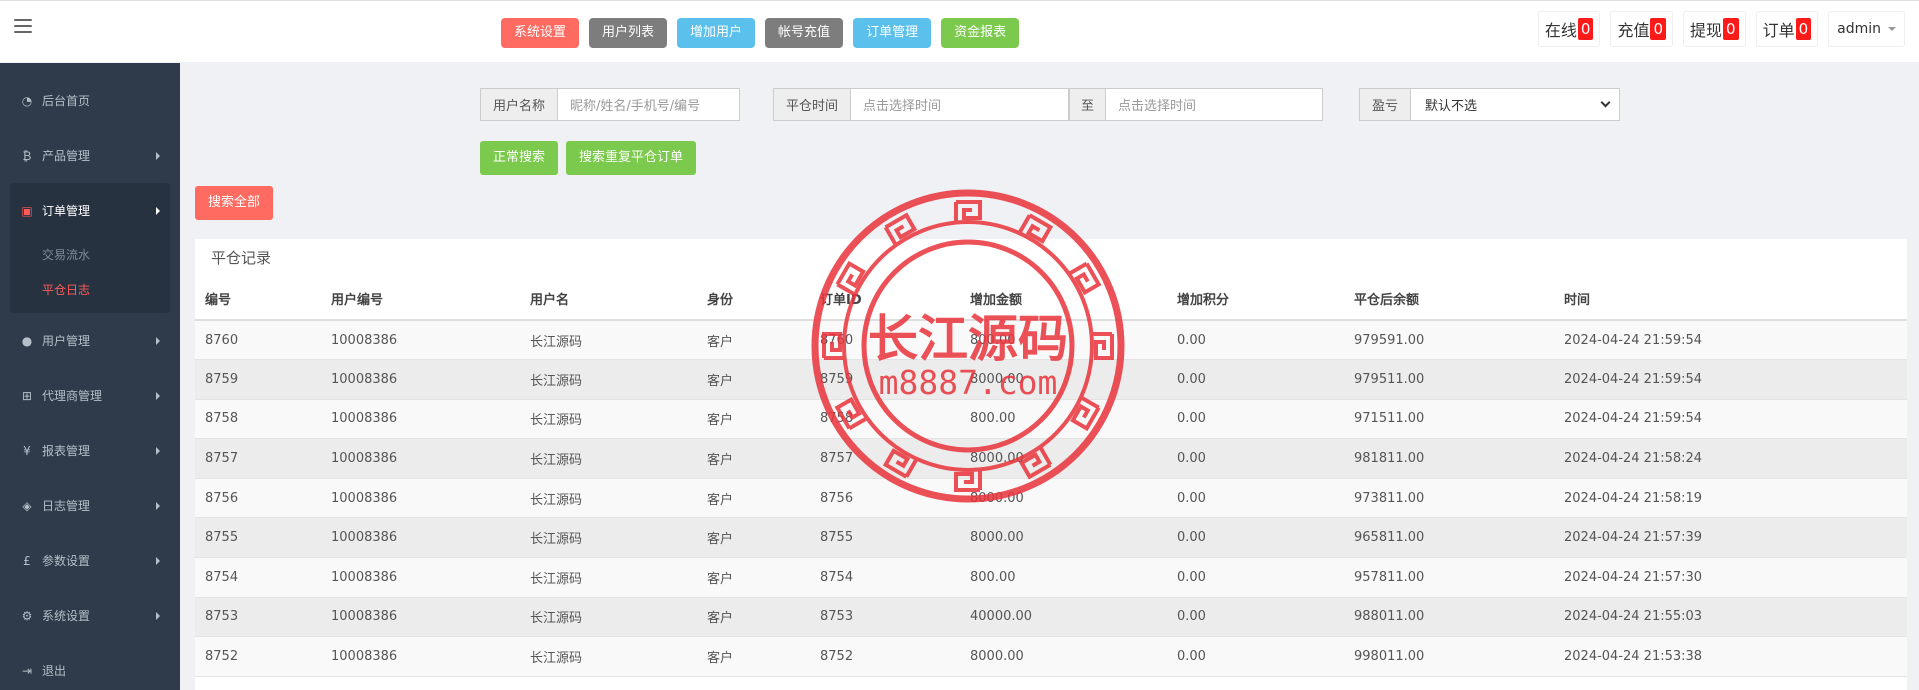 This screenshot has width=1919, height=690. What do you see at coordinates (90, 210) in the screenshot?
I see `sidebar-item-orders: ▣ 订单管理` at bounding box center [90, 210].